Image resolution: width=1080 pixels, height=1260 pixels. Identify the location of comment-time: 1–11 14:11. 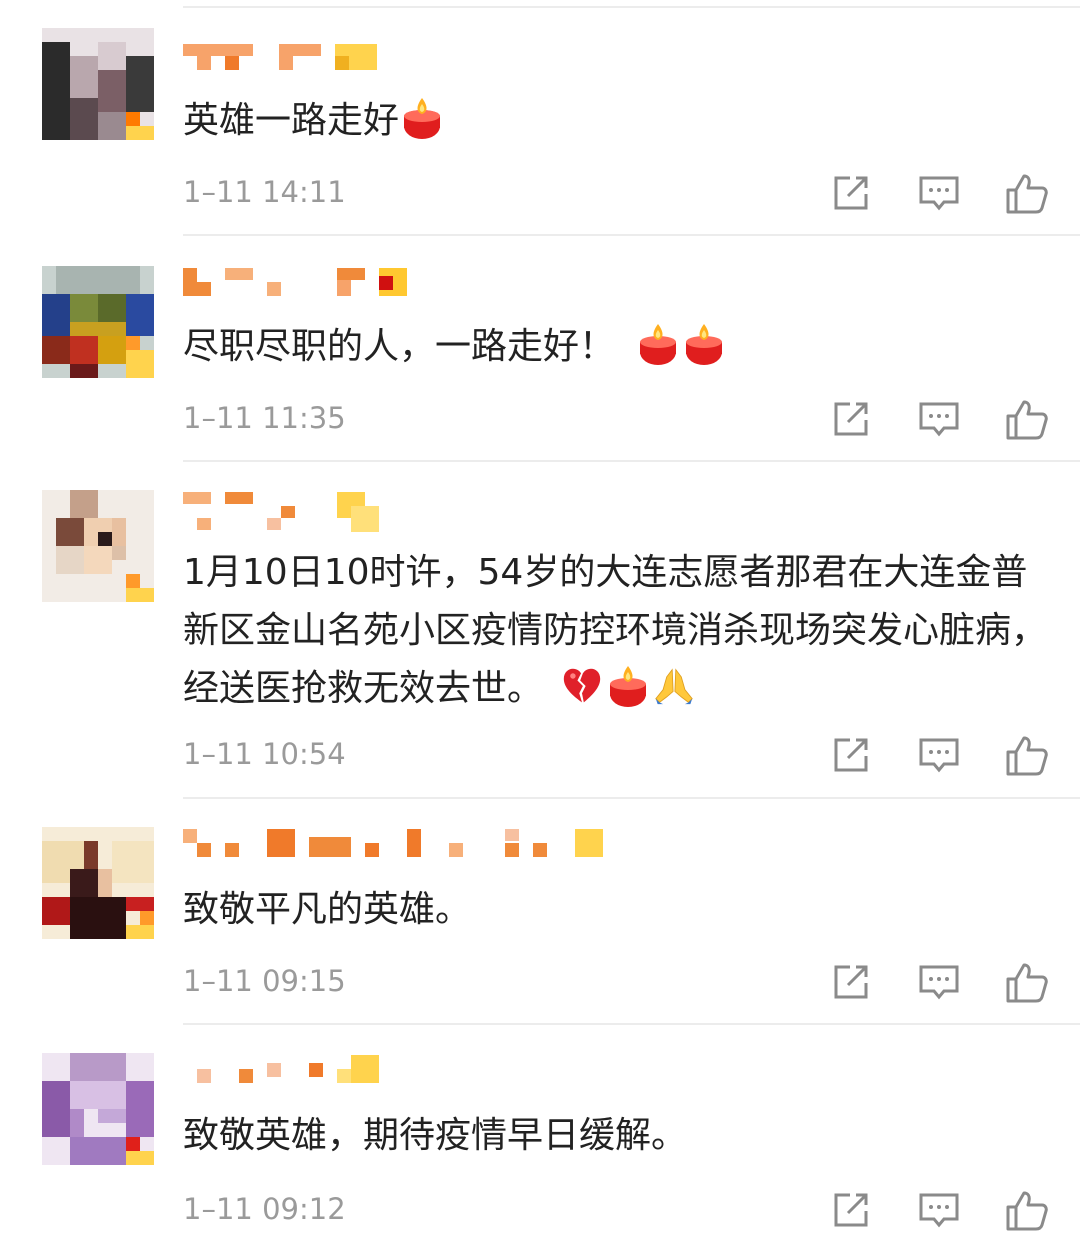
(264, 192).